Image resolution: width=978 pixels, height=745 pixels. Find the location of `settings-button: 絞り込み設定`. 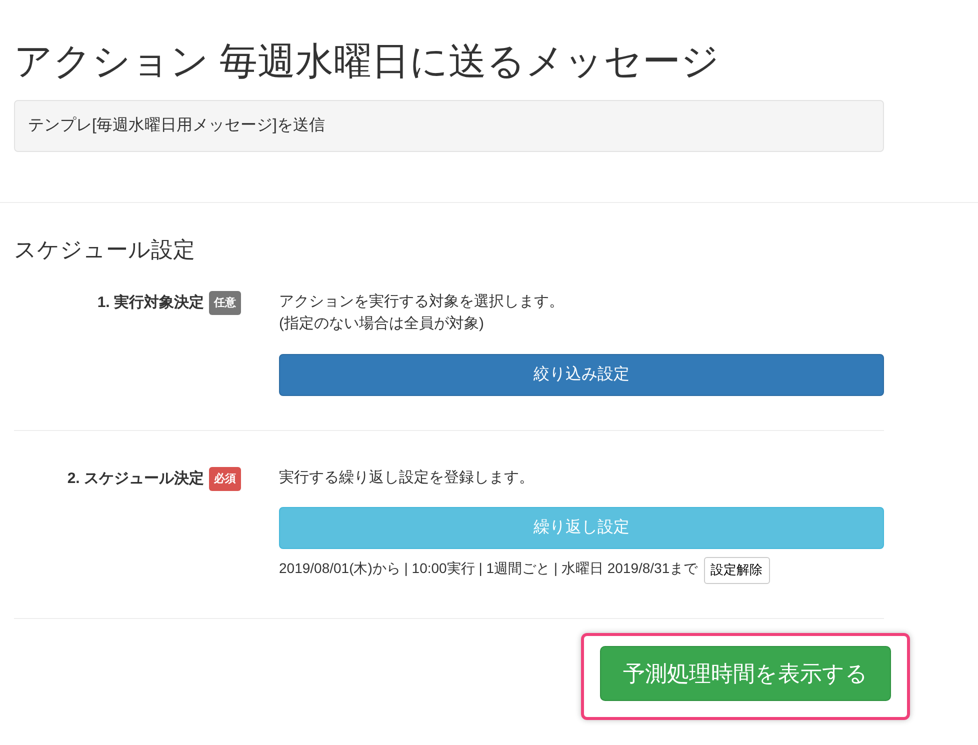

settings-button: 絞り込み設定 is located at coordinates (581, 375).